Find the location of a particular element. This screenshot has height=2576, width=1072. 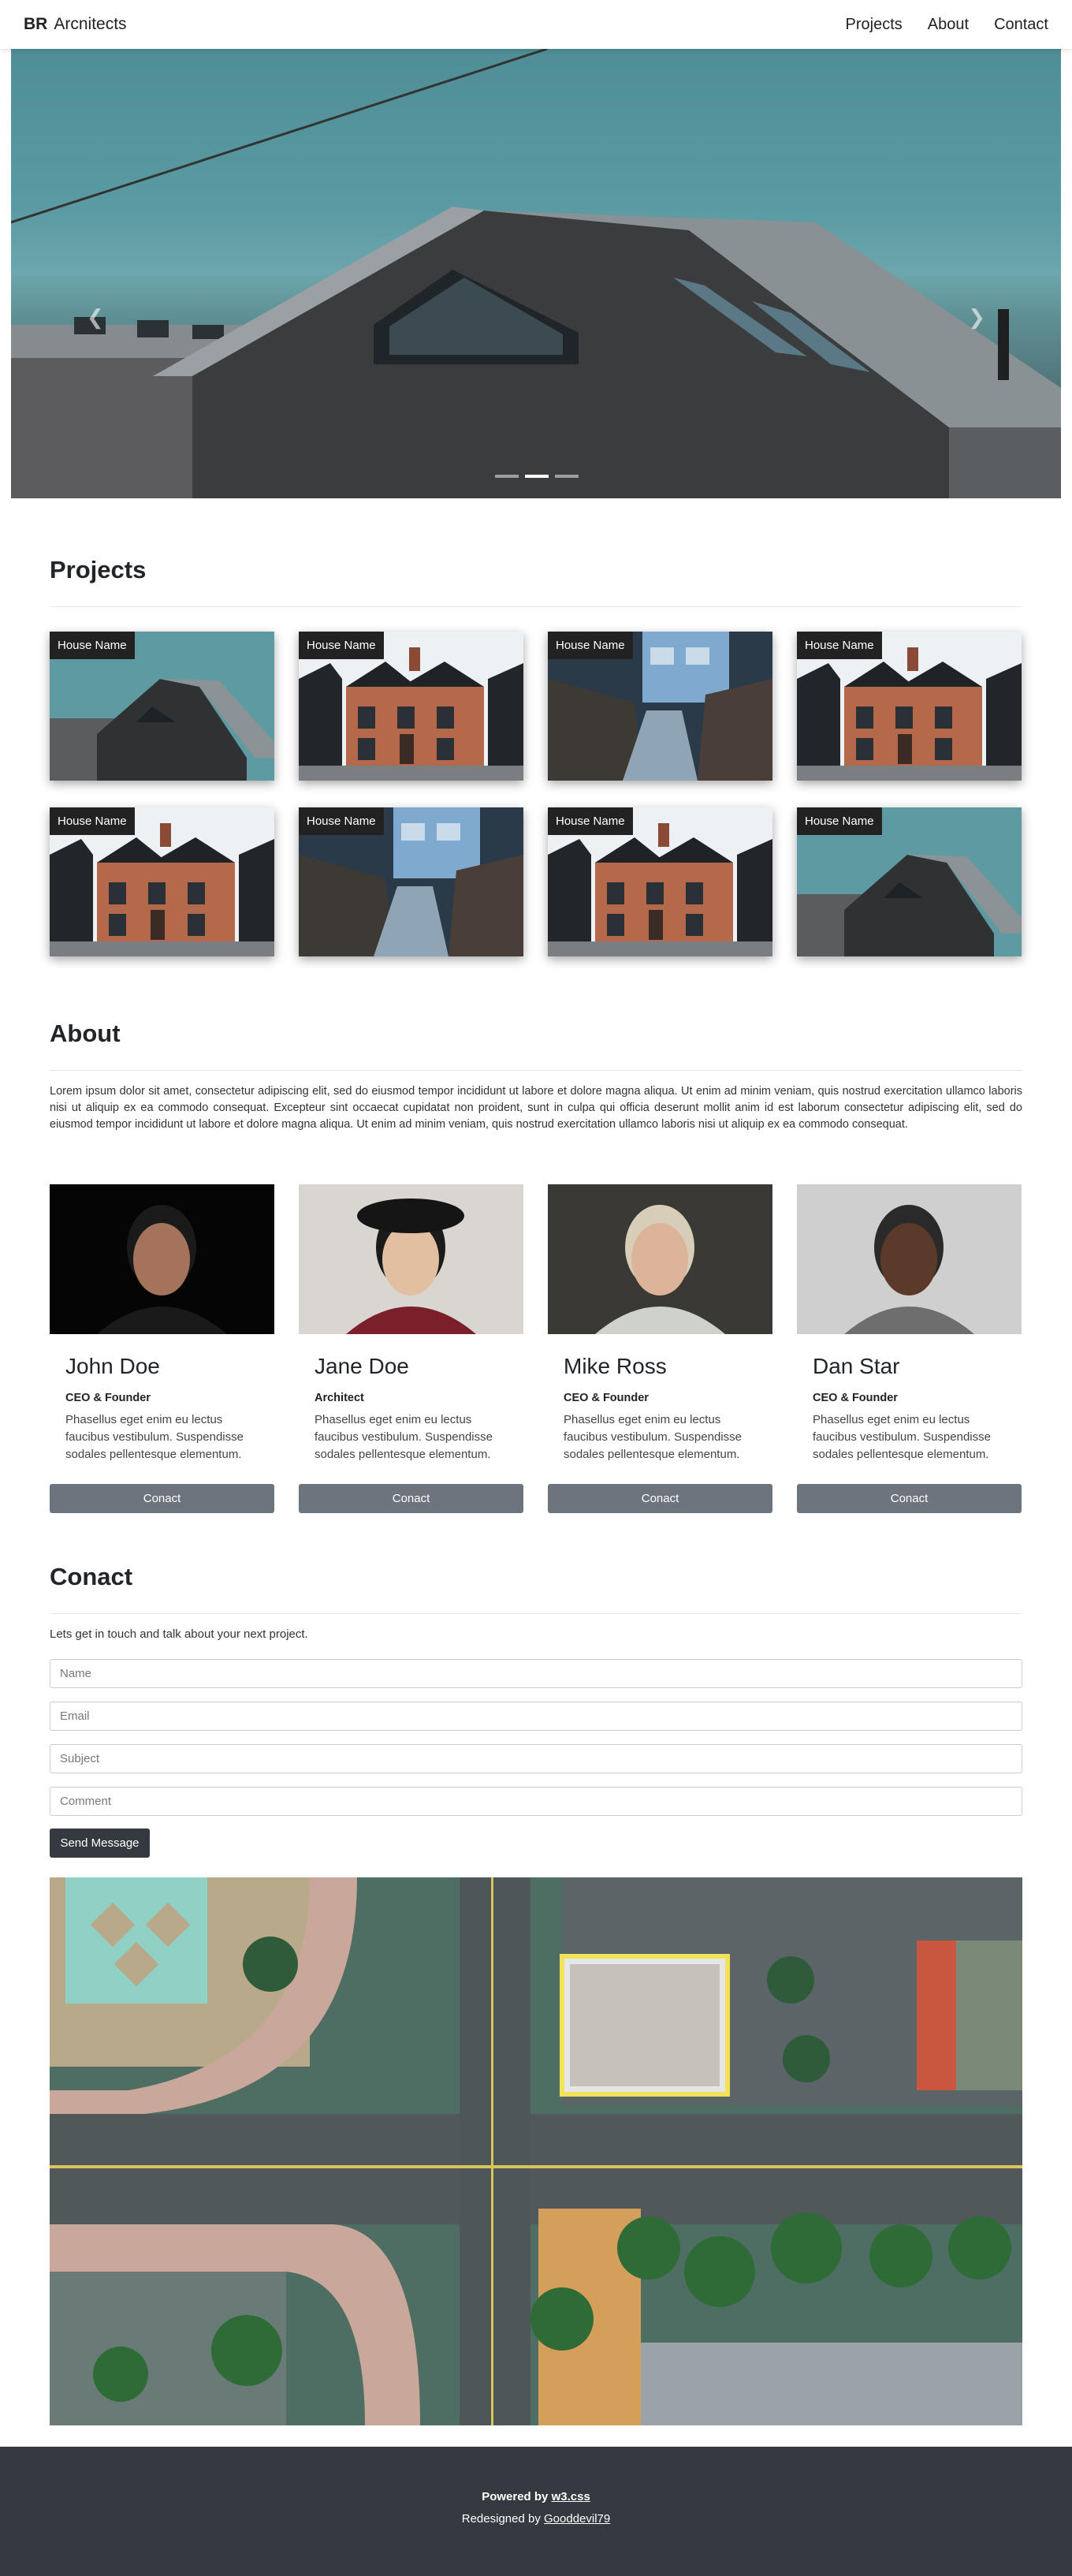

email-input is located at coordinates (536, 1717).